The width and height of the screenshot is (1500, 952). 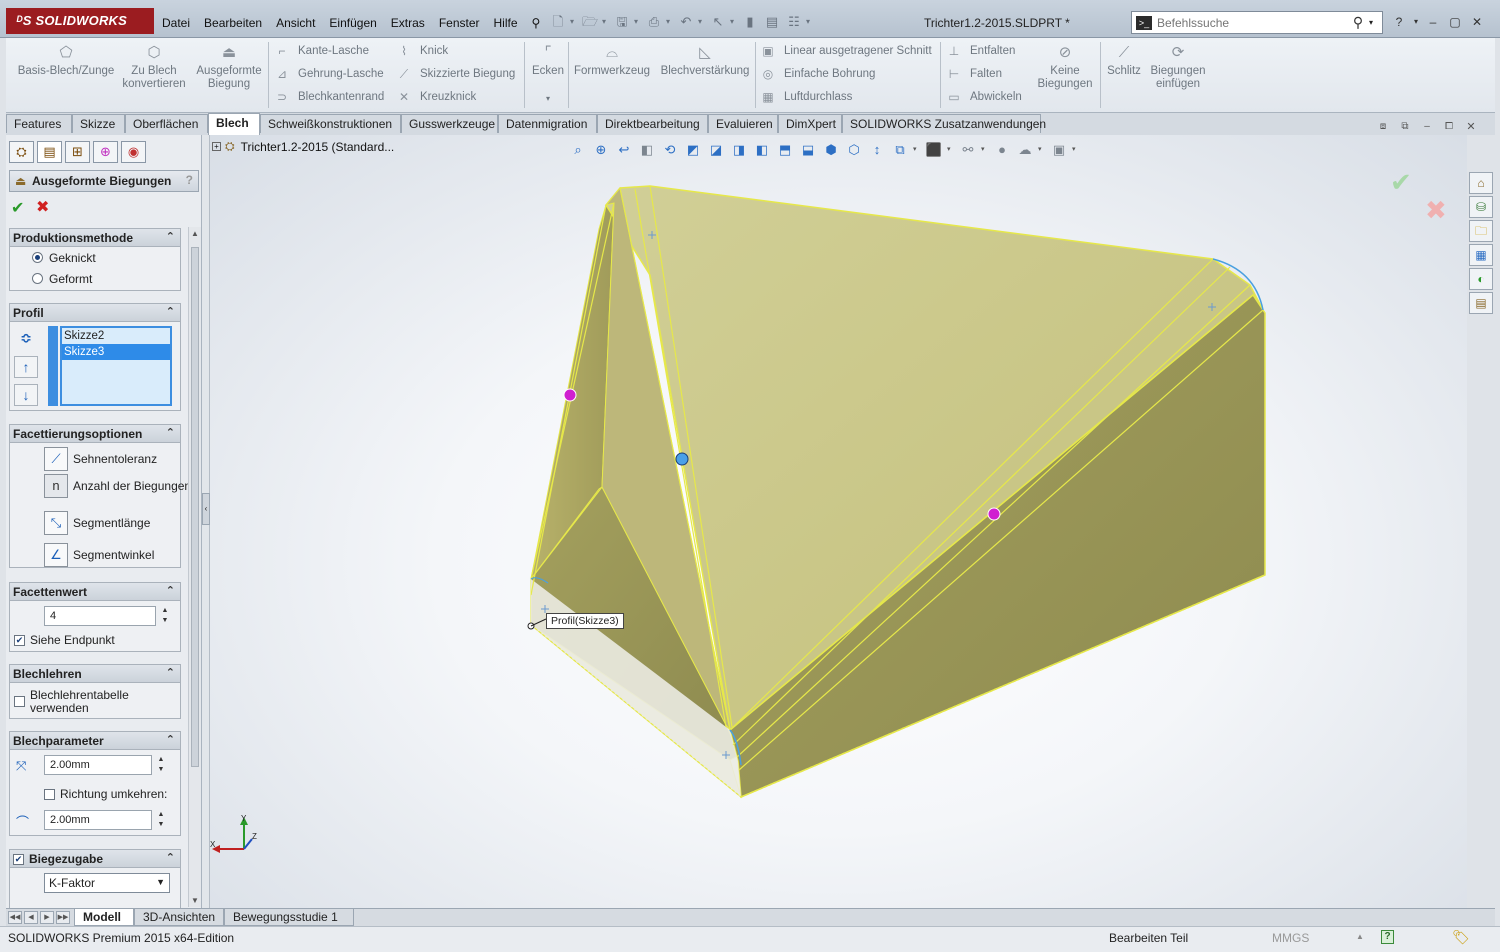 What do you see at coordinates (994, 514) in the screenshot?
I see `sketch-point-magenta-right` at bounding box center [994, 514].